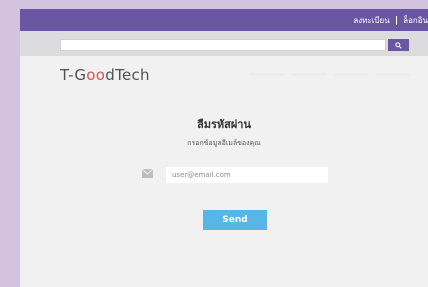 This screenshot has width=428, height=287. Describe the element at coordinates (247, 175) in the screenshot. I see `email-field` at that location.